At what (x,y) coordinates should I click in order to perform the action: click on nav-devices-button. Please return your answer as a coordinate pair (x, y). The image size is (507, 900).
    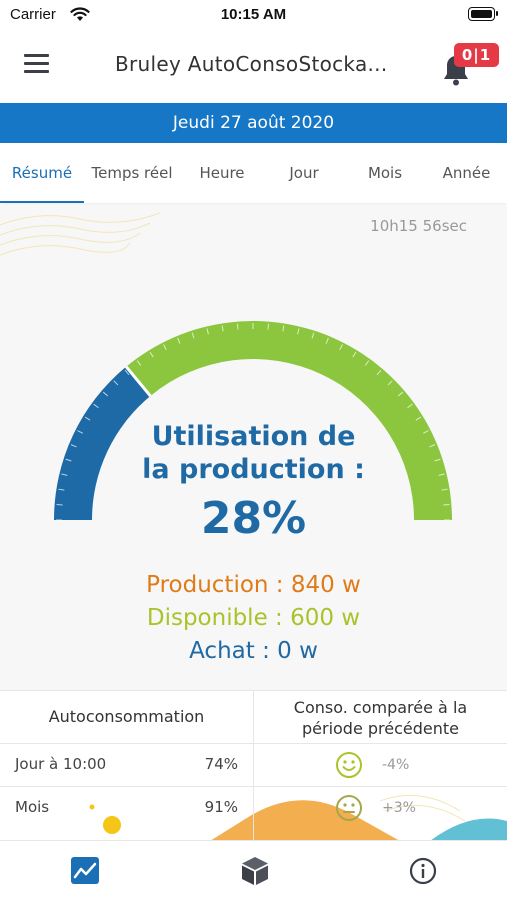
    Looking at the image, I should click on (255, 871).